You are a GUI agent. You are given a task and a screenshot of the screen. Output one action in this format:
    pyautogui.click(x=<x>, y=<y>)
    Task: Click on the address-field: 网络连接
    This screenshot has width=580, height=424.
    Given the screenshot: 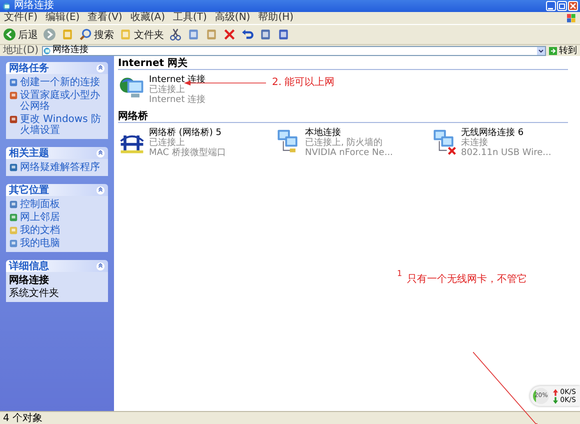 What is the action you would take?
    pyautogui.click(x=294, y=51)
    